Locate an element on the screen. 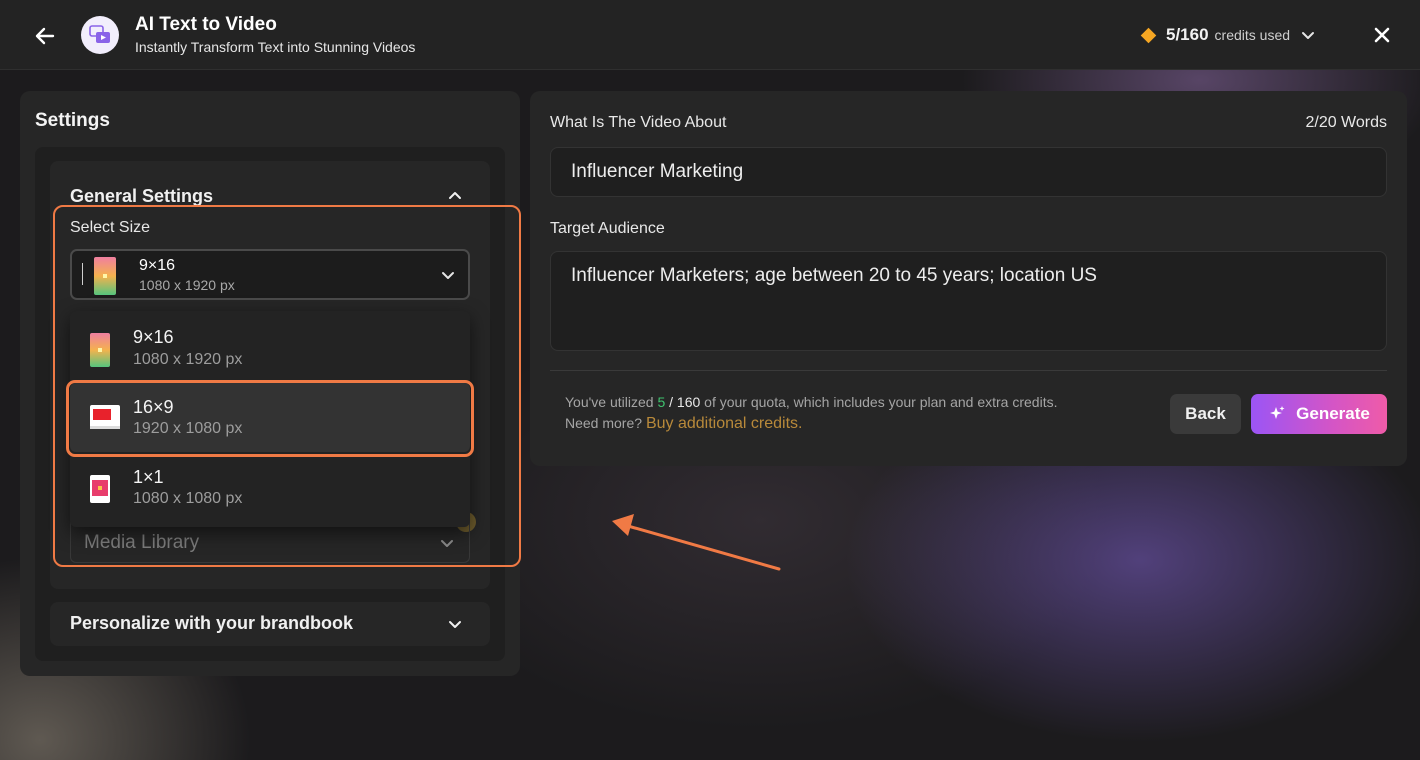 This screenshot has height=760, width=1420. close-icon is located at coordinates (1382, 35).